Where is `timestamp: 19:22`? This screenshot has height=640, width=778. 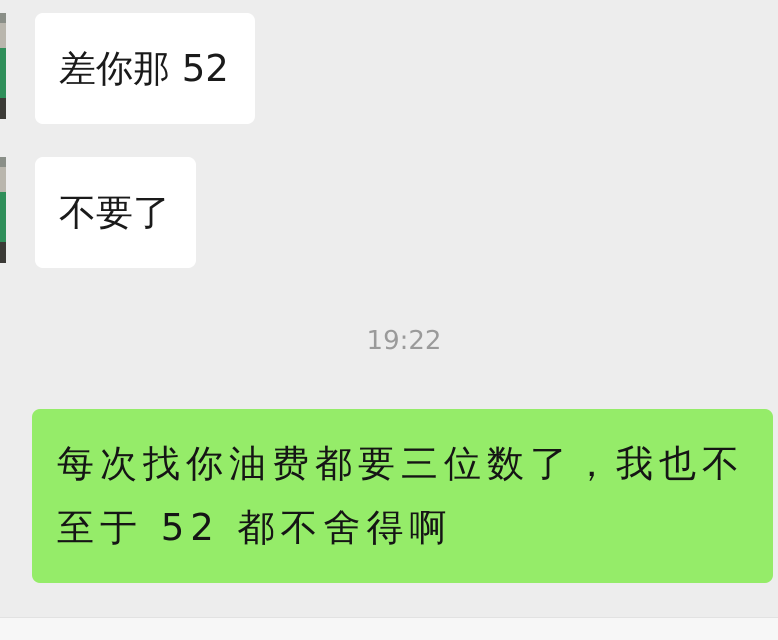
timestamp: 19:22 is located at coordinates (404, 341).